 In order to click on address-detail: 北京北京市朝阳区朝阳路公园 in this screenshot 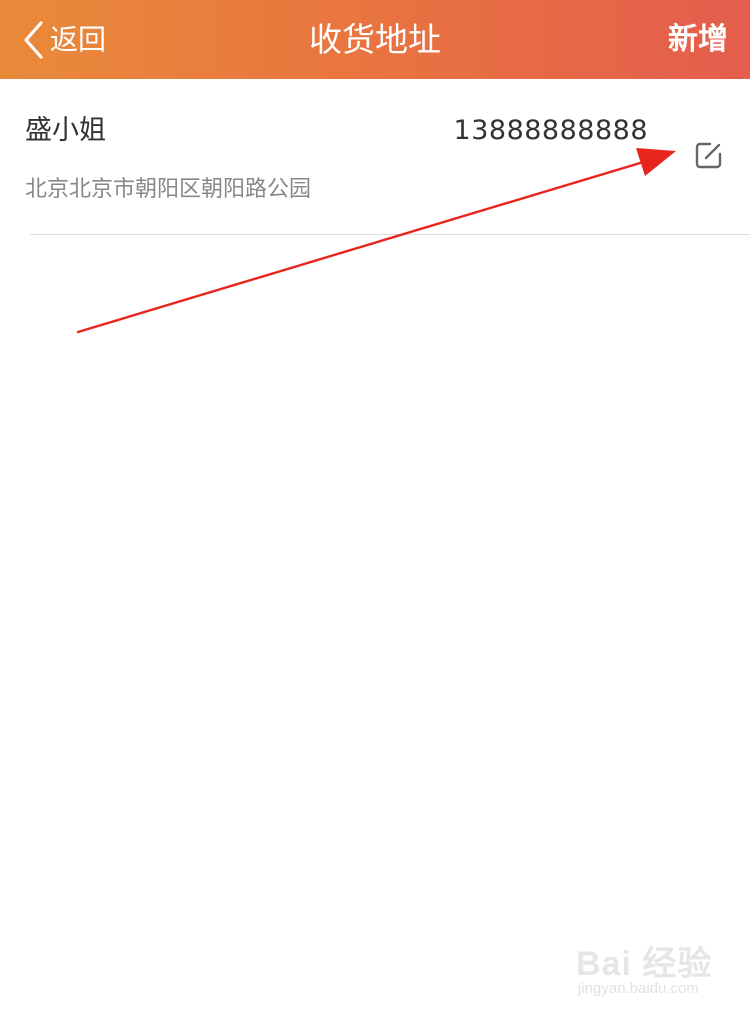, I will do `click(168, 189)`.